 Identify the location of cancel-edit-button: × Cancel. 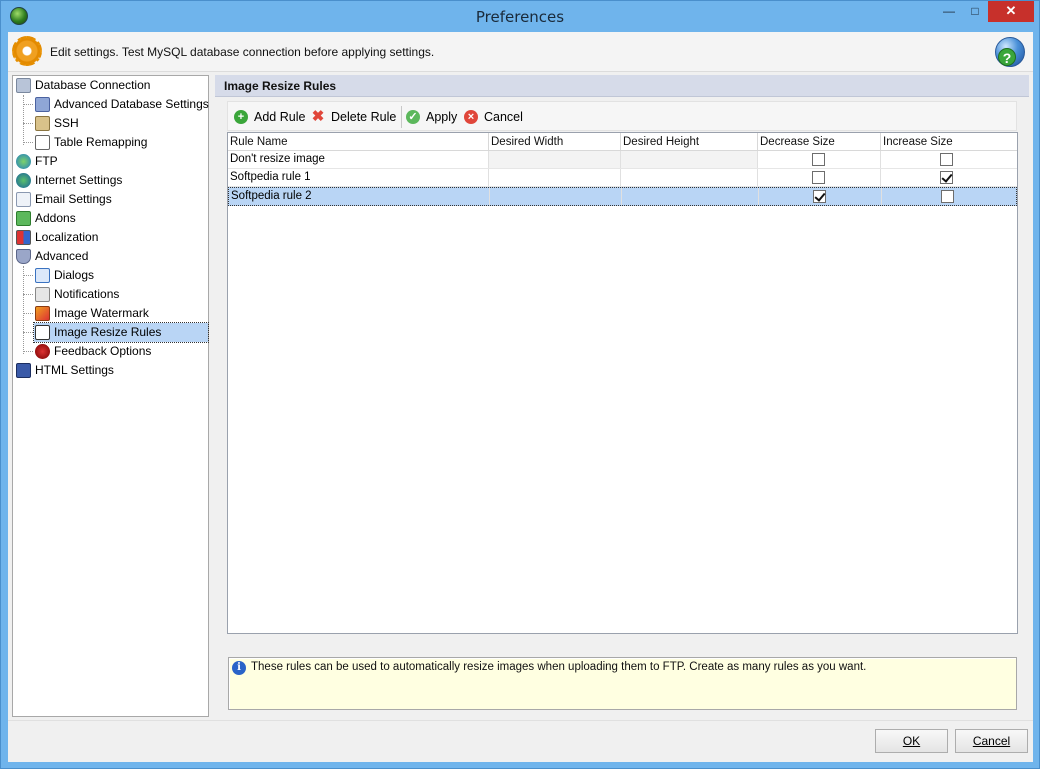
(493, 117).